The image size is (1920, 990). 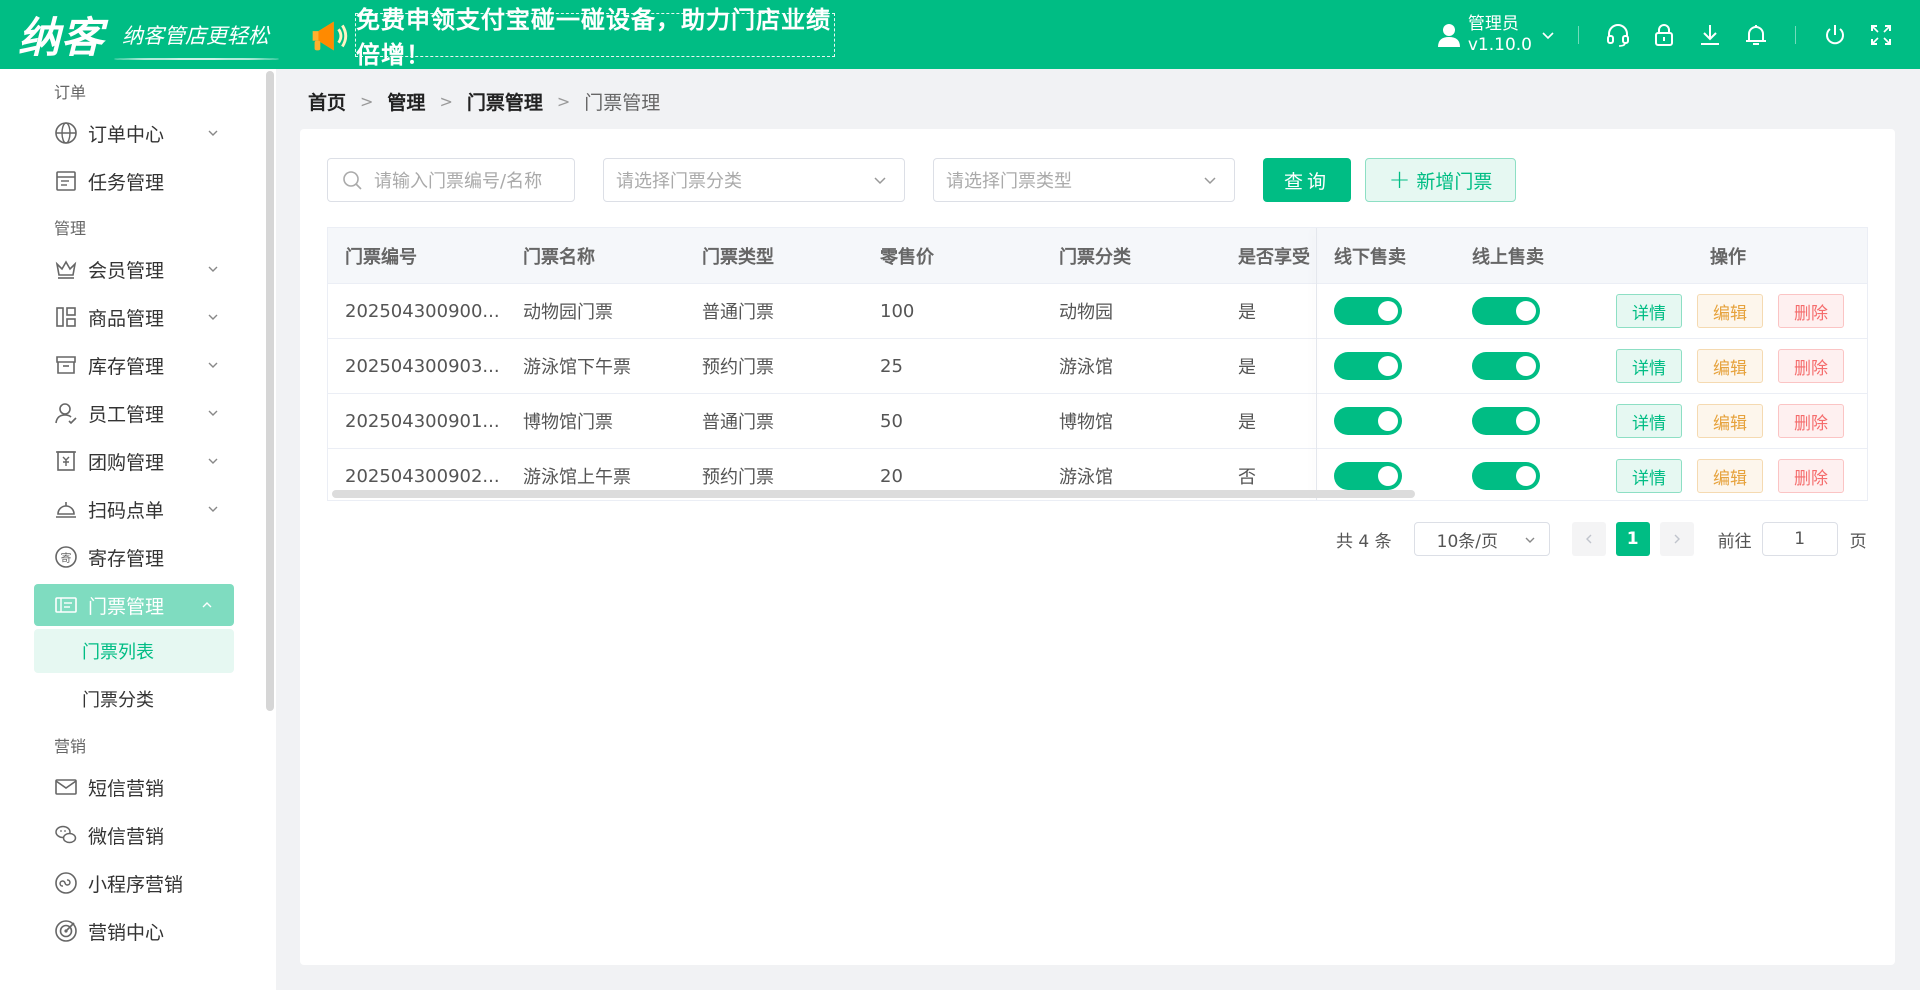 What do you see at coordinates (1084, 180) in the screenshot?
I see `type-select: 请选择门票类型` at bounding box center [1084, 180].